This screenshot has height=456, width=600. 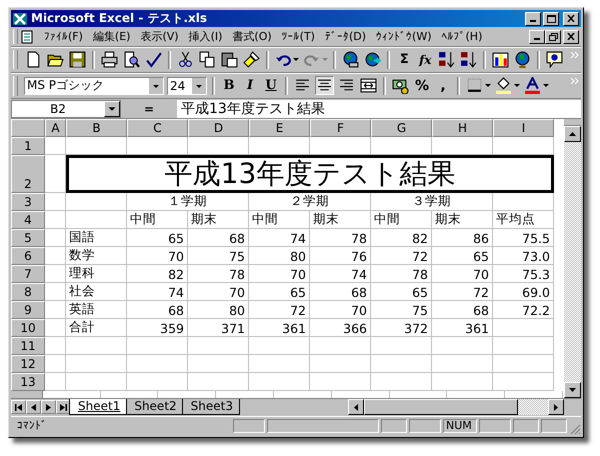 What do you see at coordinates (131, 60) in the screenshot?
I see `print-preview-icon` at bounding box center [131, 60].